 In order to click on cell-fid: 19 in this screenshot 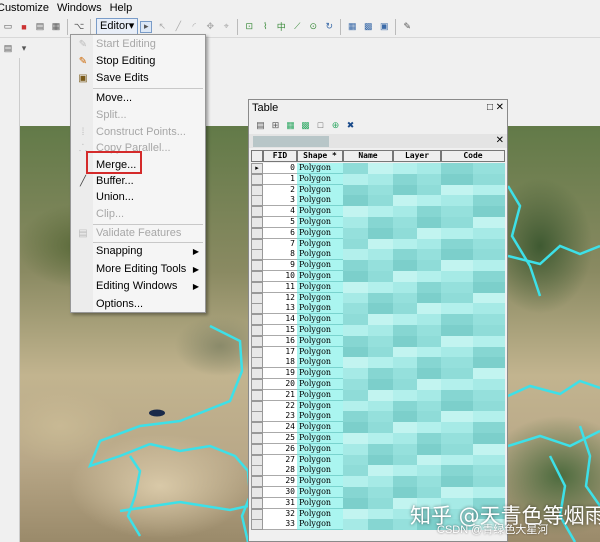, I will do `click(280, 374)`.